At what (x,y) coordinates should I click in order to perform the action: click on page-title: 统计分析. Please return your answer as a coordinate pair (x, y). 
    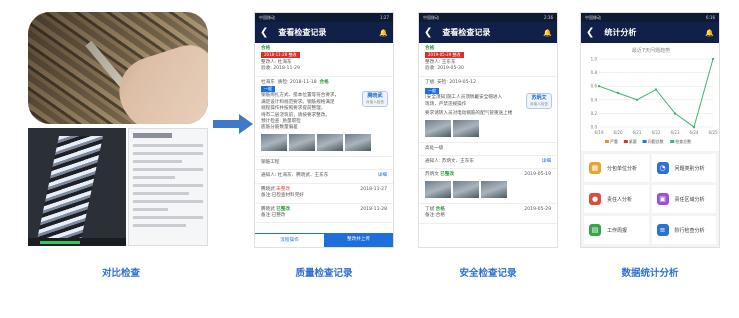
    Looking at the image, I should click on (620, 32).